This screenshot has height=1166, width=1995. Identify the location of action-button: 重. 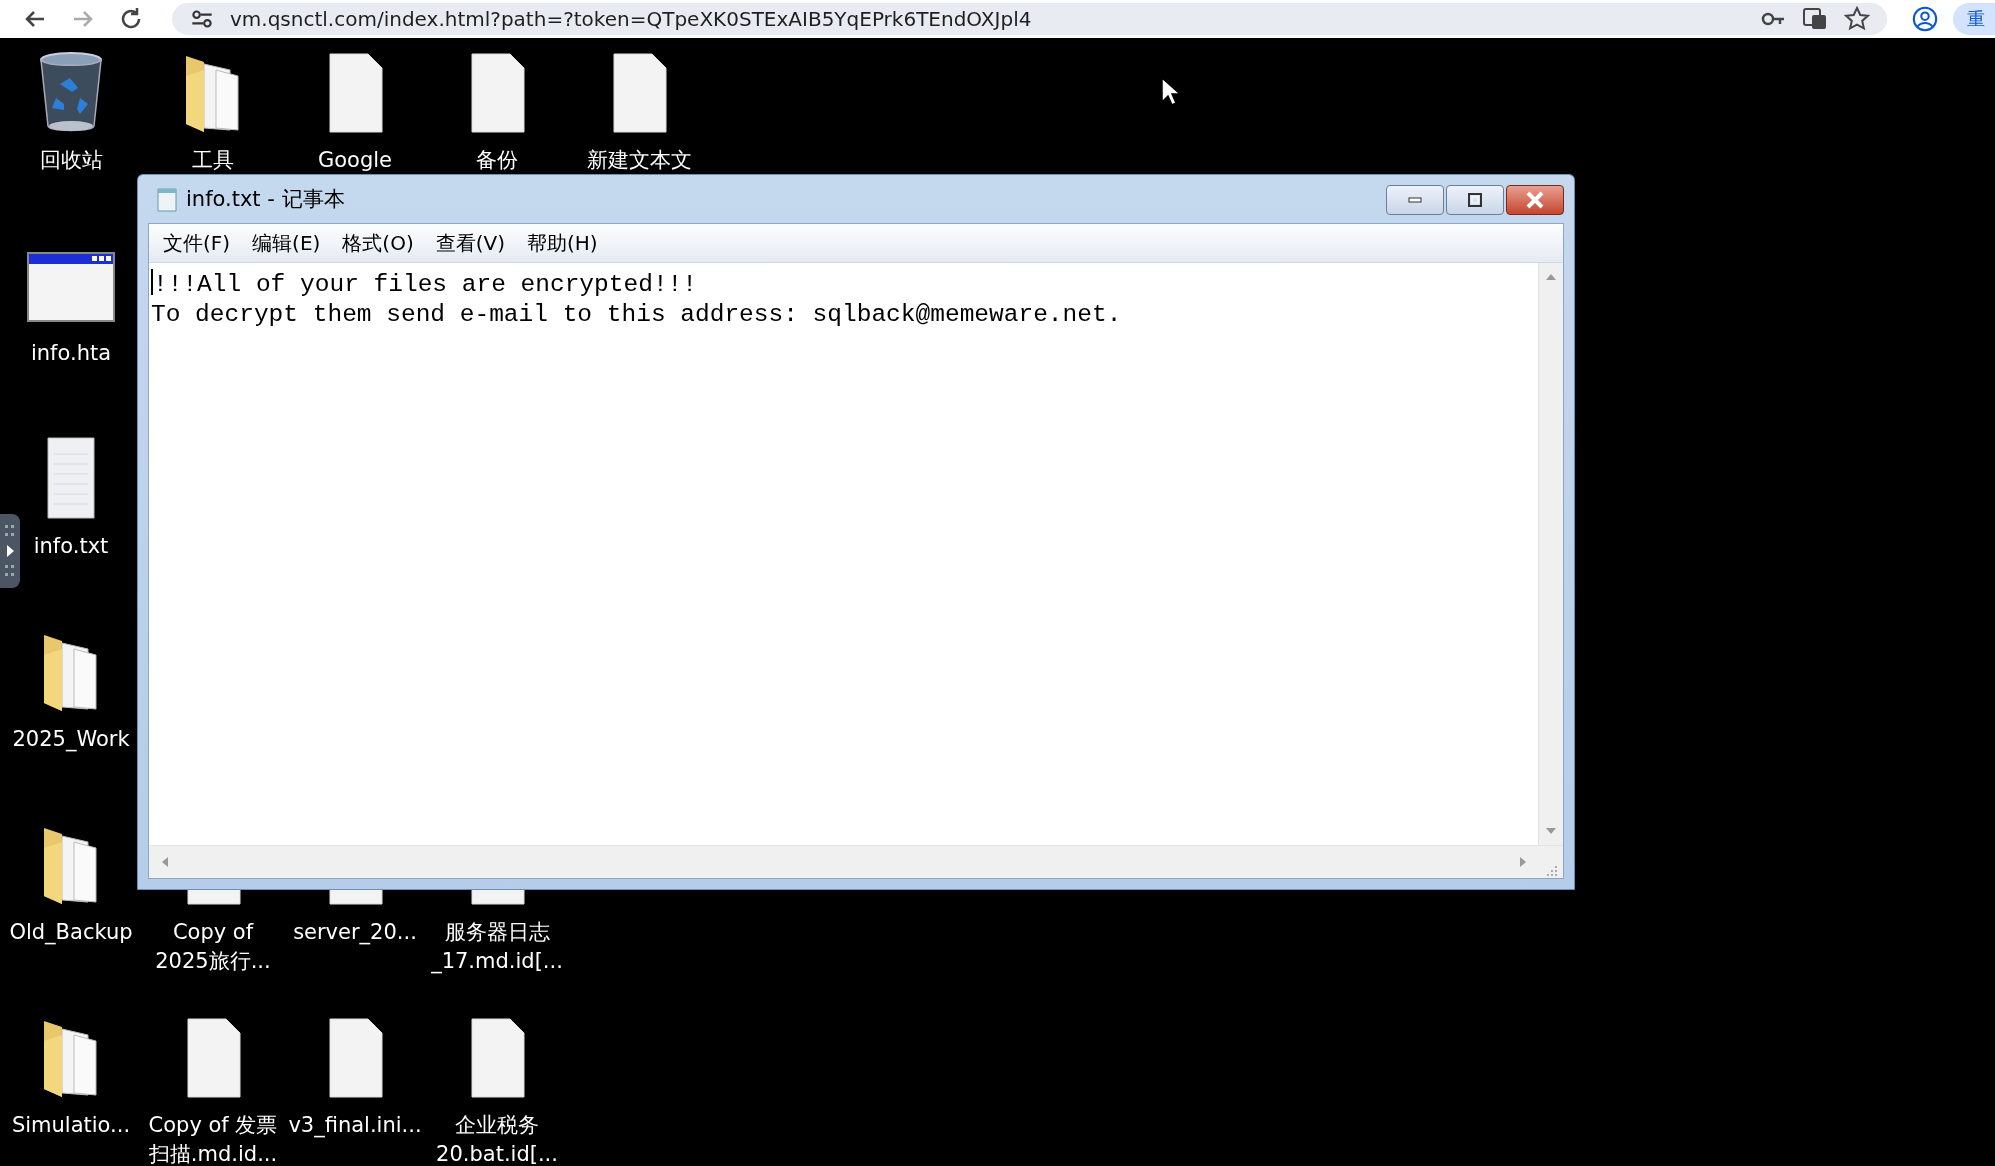
(1974, 19).